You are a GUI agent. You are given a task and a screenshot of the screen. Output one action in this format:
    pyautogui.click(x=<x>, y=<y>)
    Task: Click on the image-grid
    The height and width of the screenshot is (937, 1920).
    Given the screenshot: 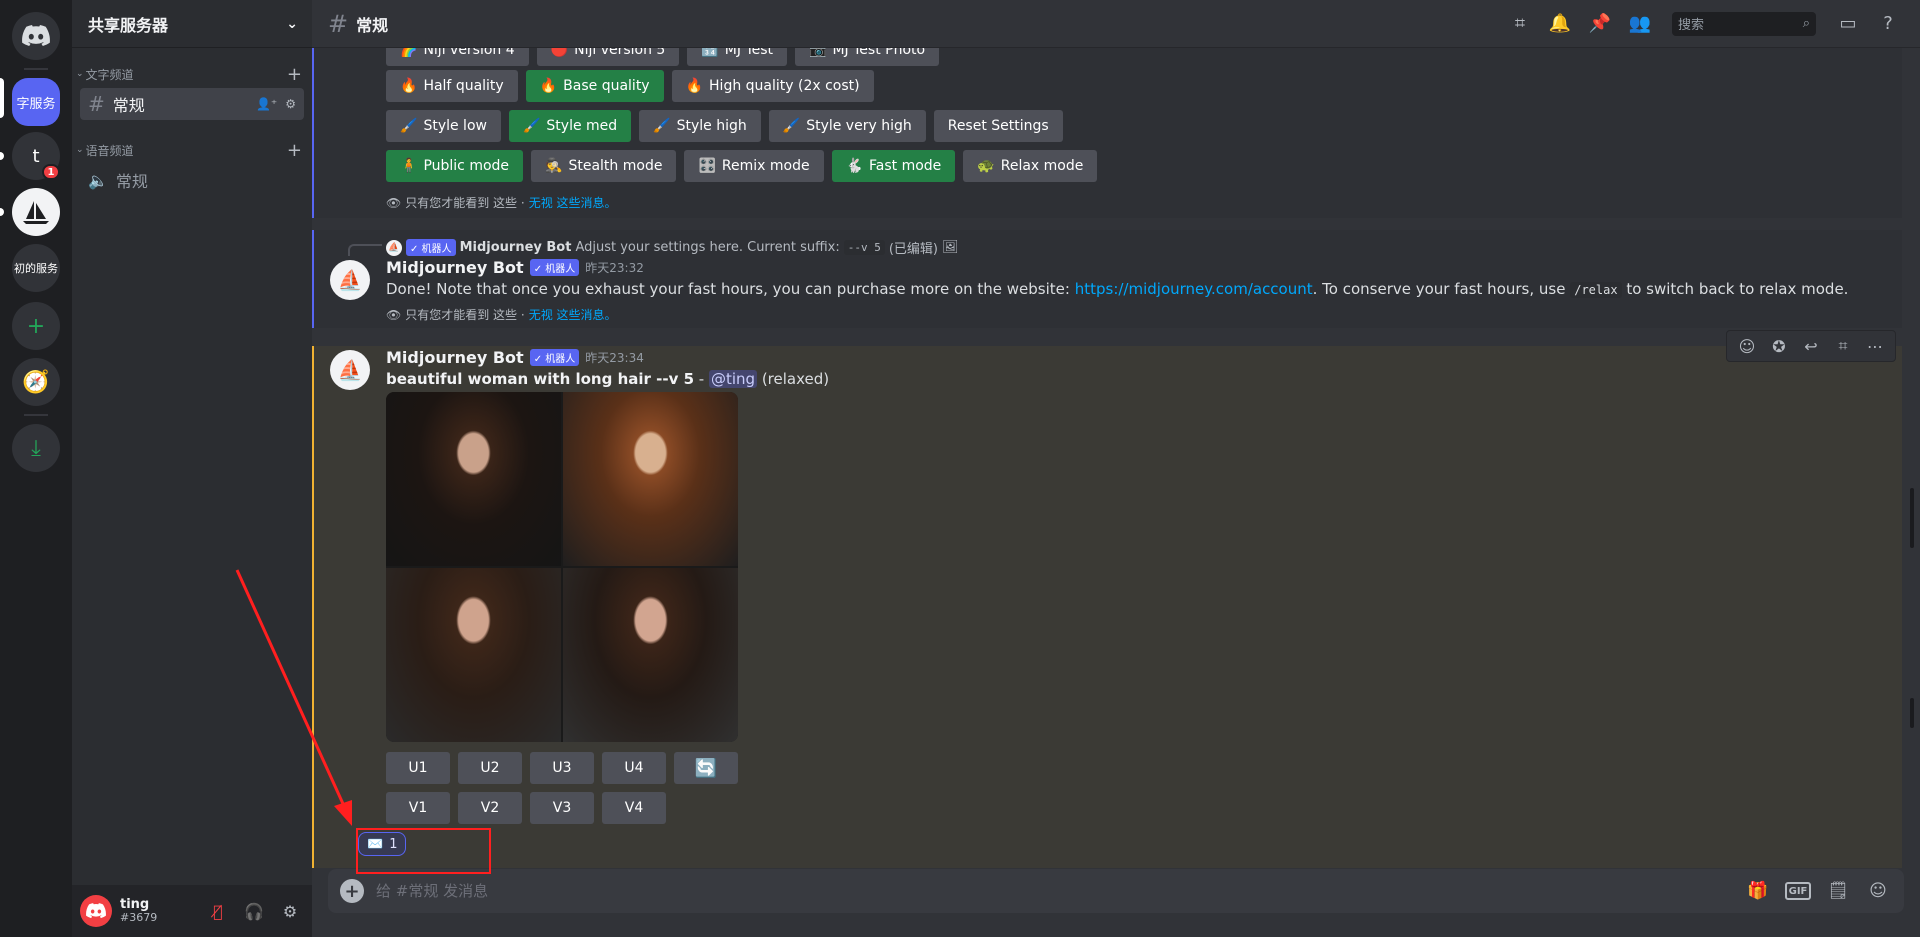 What is the action you would take?
    pyautogui.click(x=562, y=567)
    